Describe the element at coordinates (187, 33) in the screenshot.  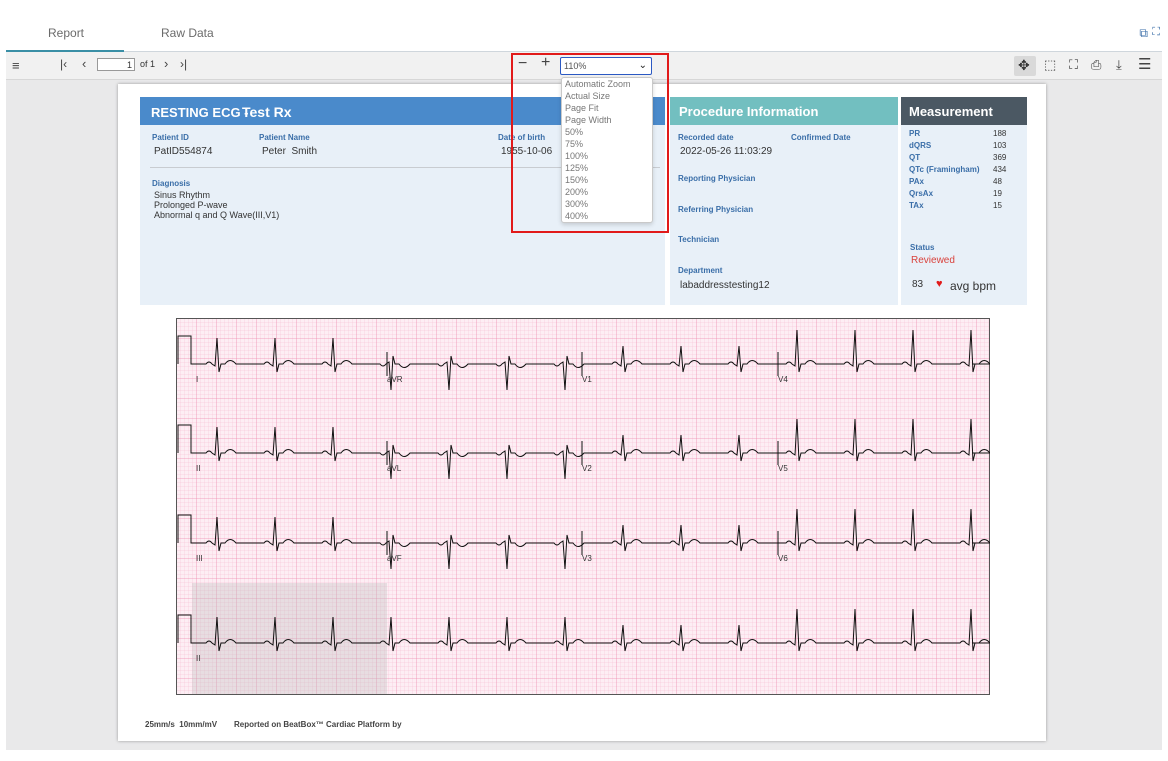
I see `tab-raw-data: Raw Data` at that location.